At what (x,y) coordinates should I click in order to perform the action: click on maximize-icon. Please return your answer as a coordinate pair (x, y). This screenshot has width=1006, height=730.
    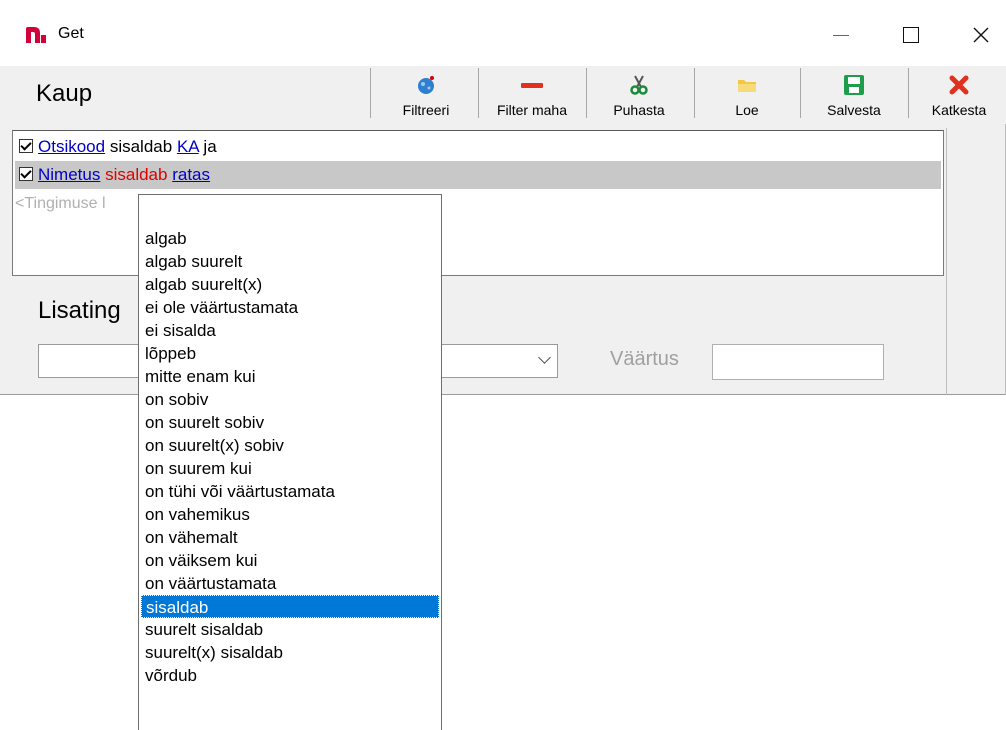
    Looking at the image, I should click on (911, 35).